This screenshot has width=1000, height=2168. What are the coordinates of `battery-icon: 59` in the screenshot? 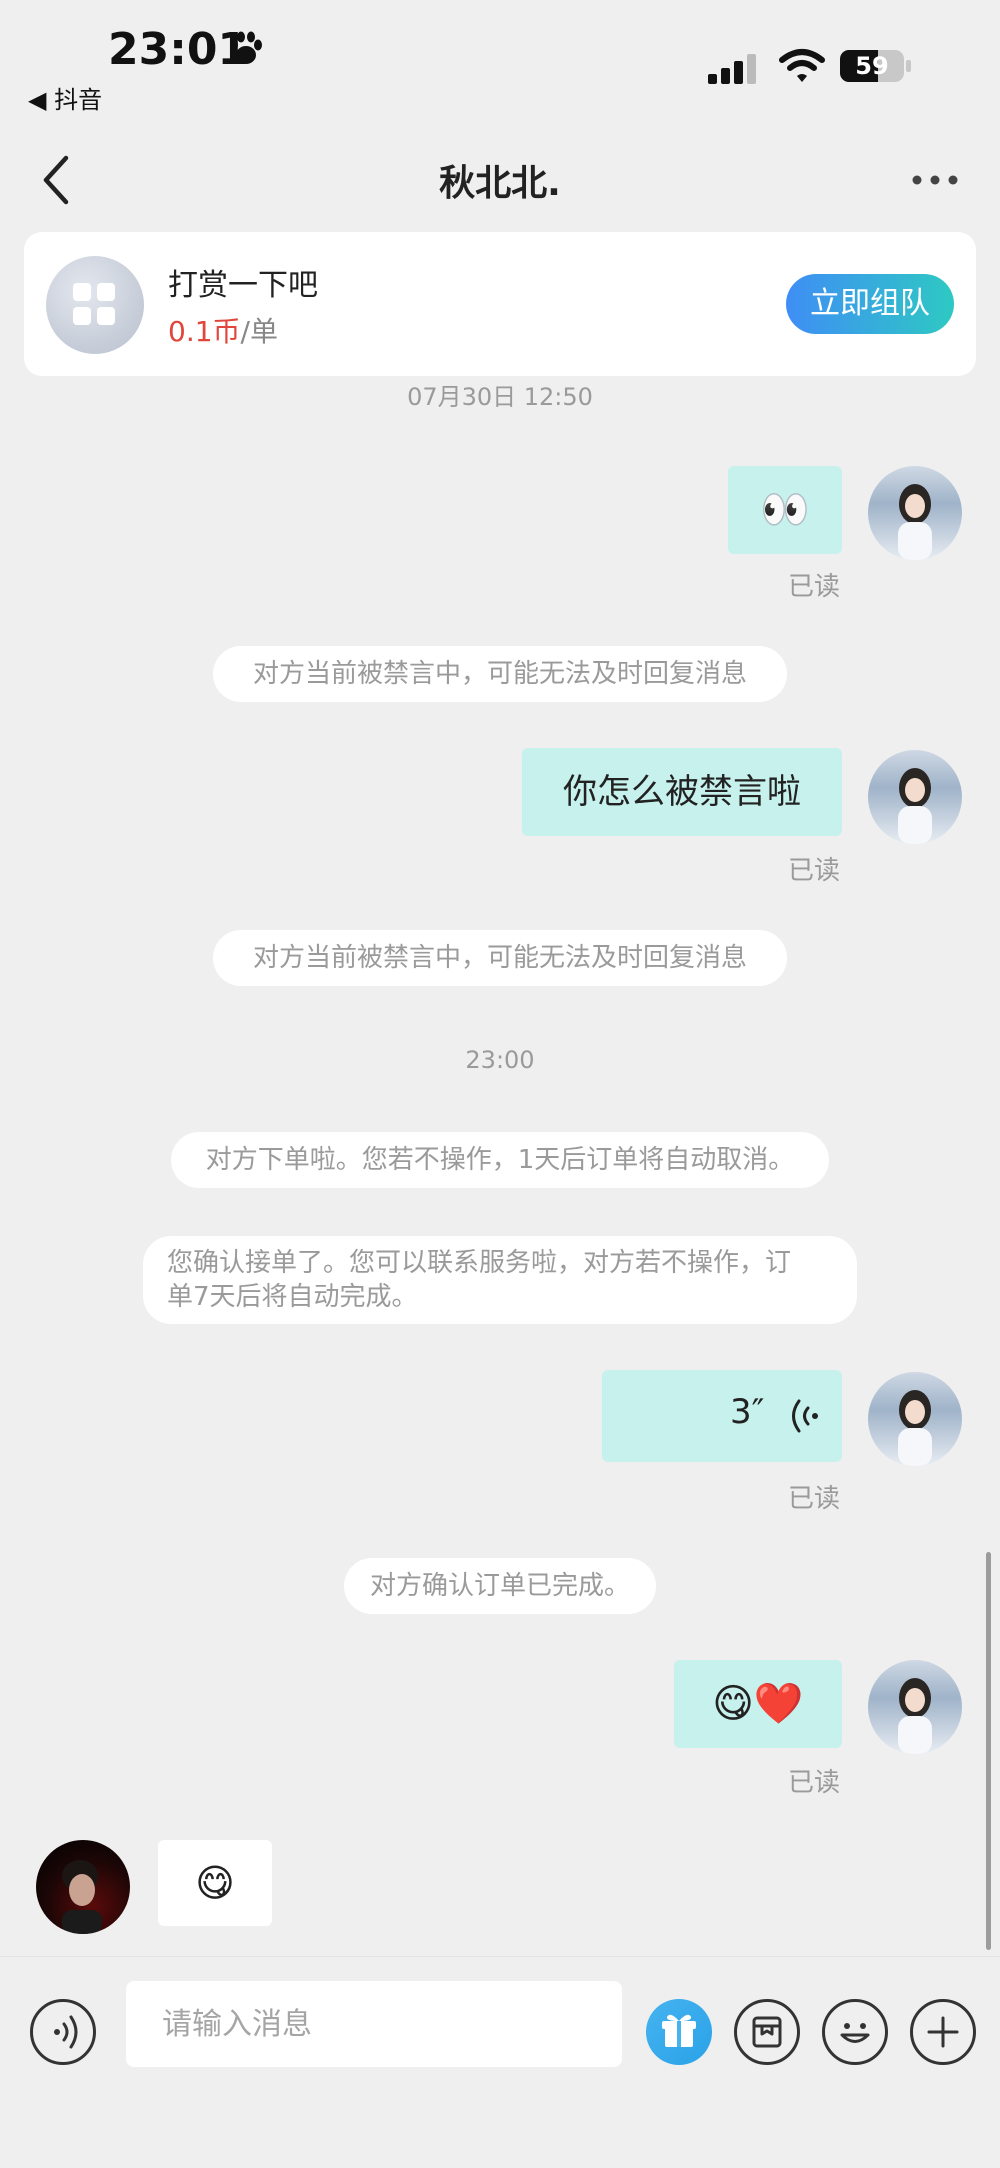 It's located at (876, 66).